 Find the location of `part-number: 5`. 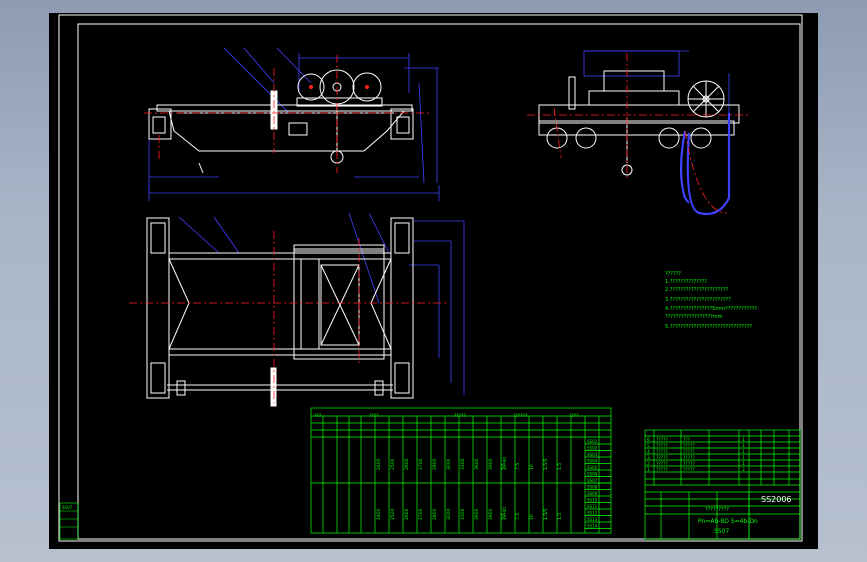

part-number: 5 is located at coordinates (648, 446).